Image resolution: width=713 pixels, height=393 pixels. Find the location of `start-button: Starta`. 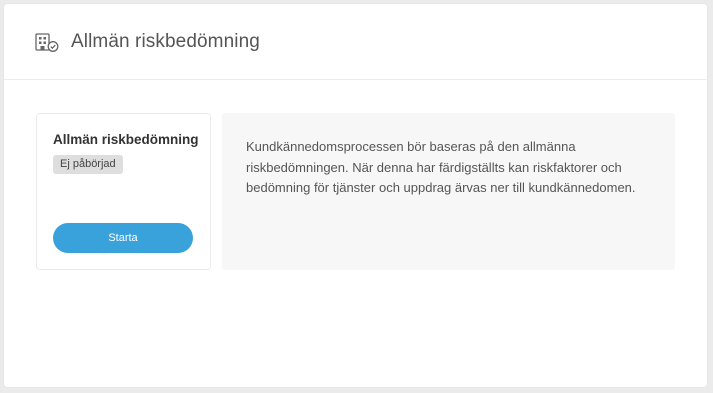

start-button: Starta is located at coordinates (123, 238).